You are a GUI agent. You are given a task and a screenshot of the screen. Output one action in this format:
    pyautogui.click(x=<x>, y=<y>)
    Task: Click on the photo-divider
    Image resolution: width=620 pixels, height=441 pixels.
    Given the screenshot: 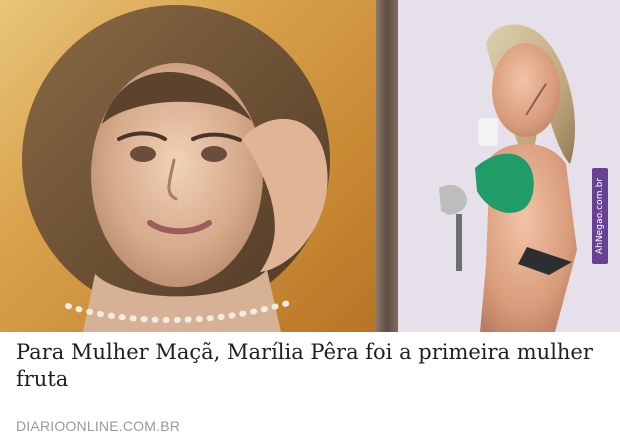 What is the action you would take?
    pyautogui.click(x=387, y=166)
    